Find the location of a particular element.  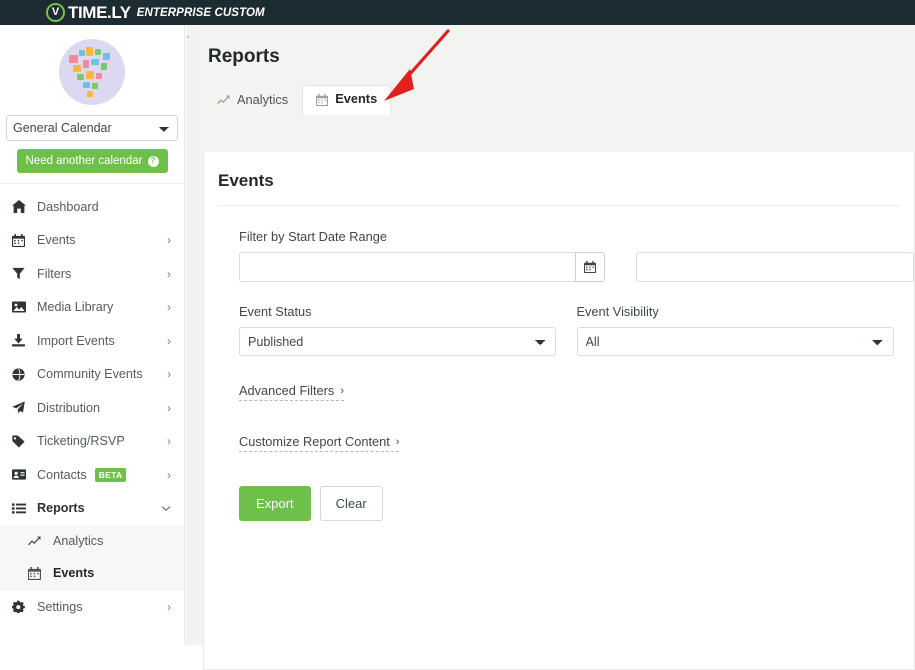

customize-report-row: Customize Report Content › is located at coordinates (576, 442).